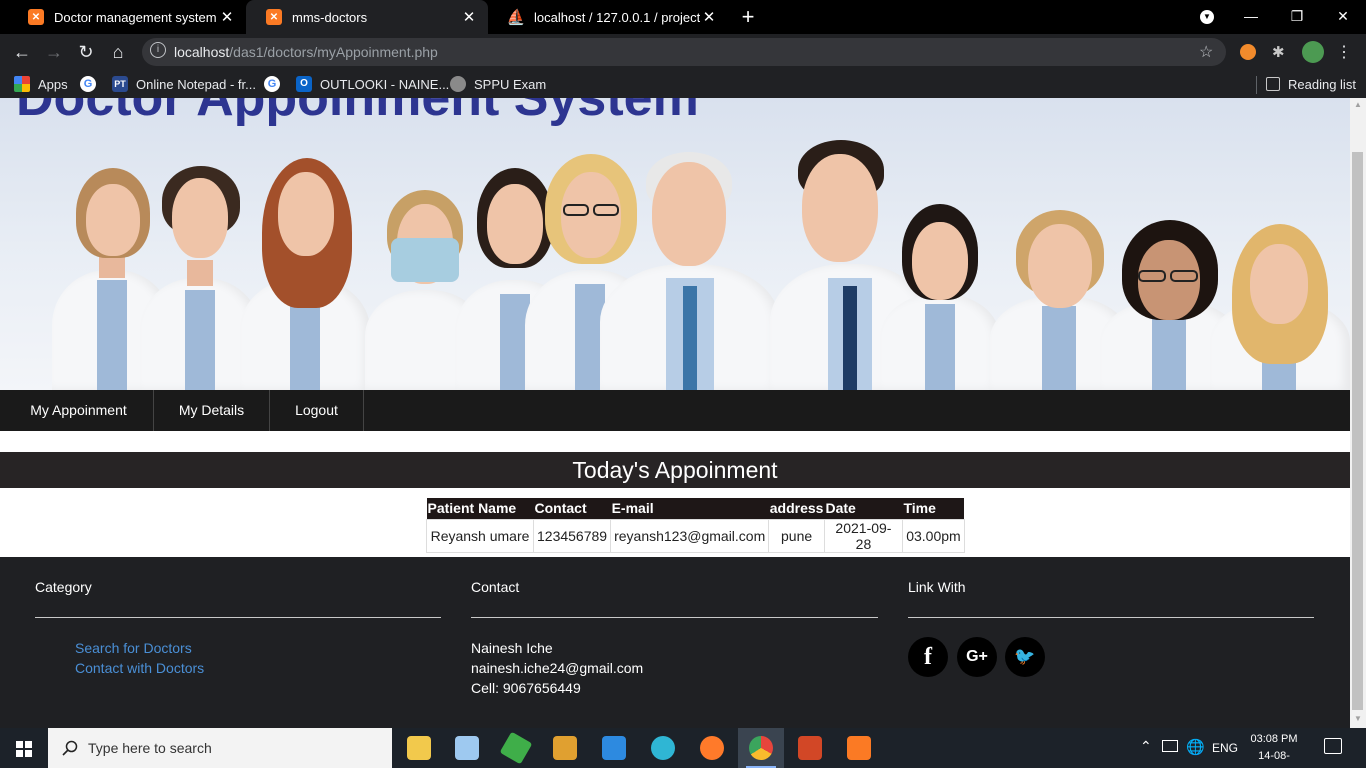  Describe the element at coordinates (150, 748) in the screenshot. I see `search-placeholder: Type here to search` at that location.